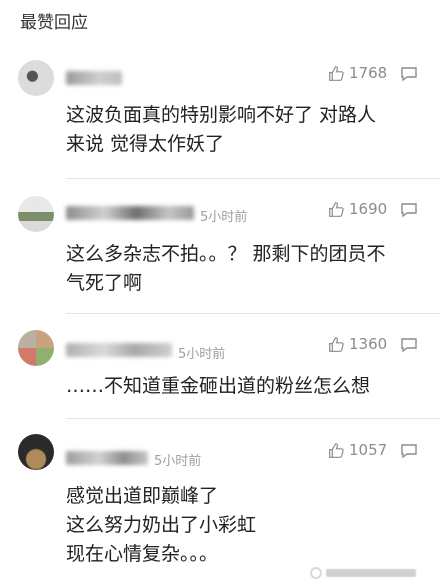 This screenshot has height=586, width=440. What do you see at coordinates (221, 129) in the screenshot?
I see `comment-text: 这波负面真的特别影响不好了 对路人 来说 觉得太作妖了` at bounding box center [221, 129].